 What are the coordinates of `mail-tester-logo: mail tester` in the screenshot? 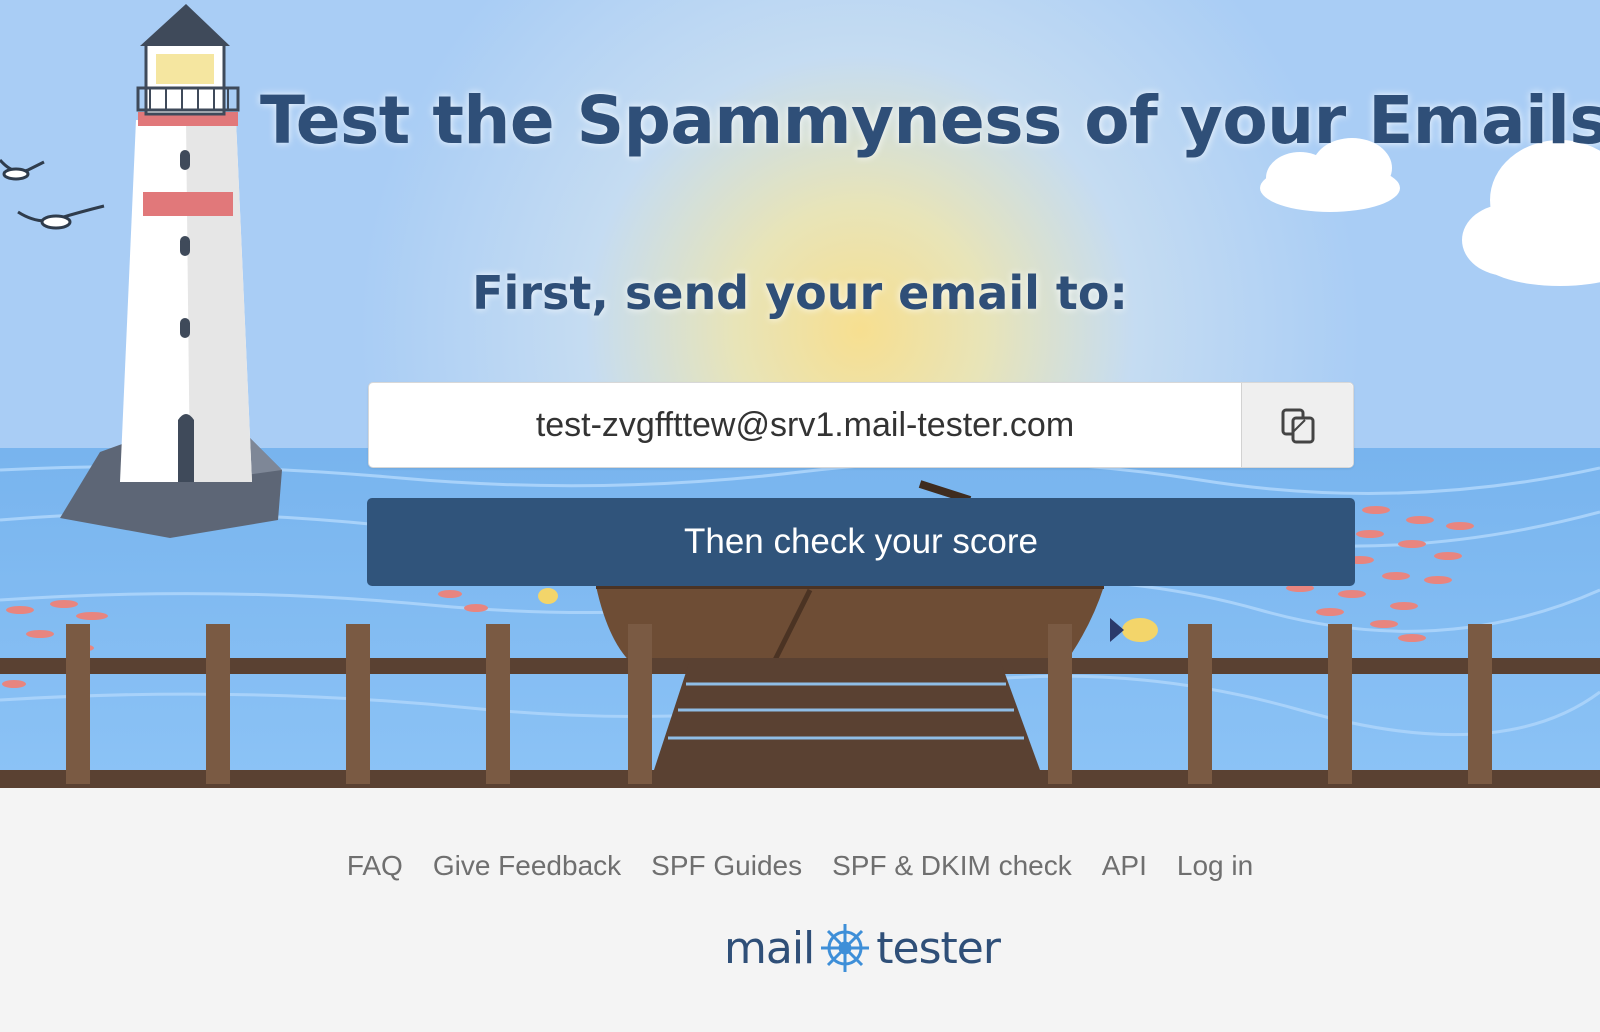 It's located at (862, 948).